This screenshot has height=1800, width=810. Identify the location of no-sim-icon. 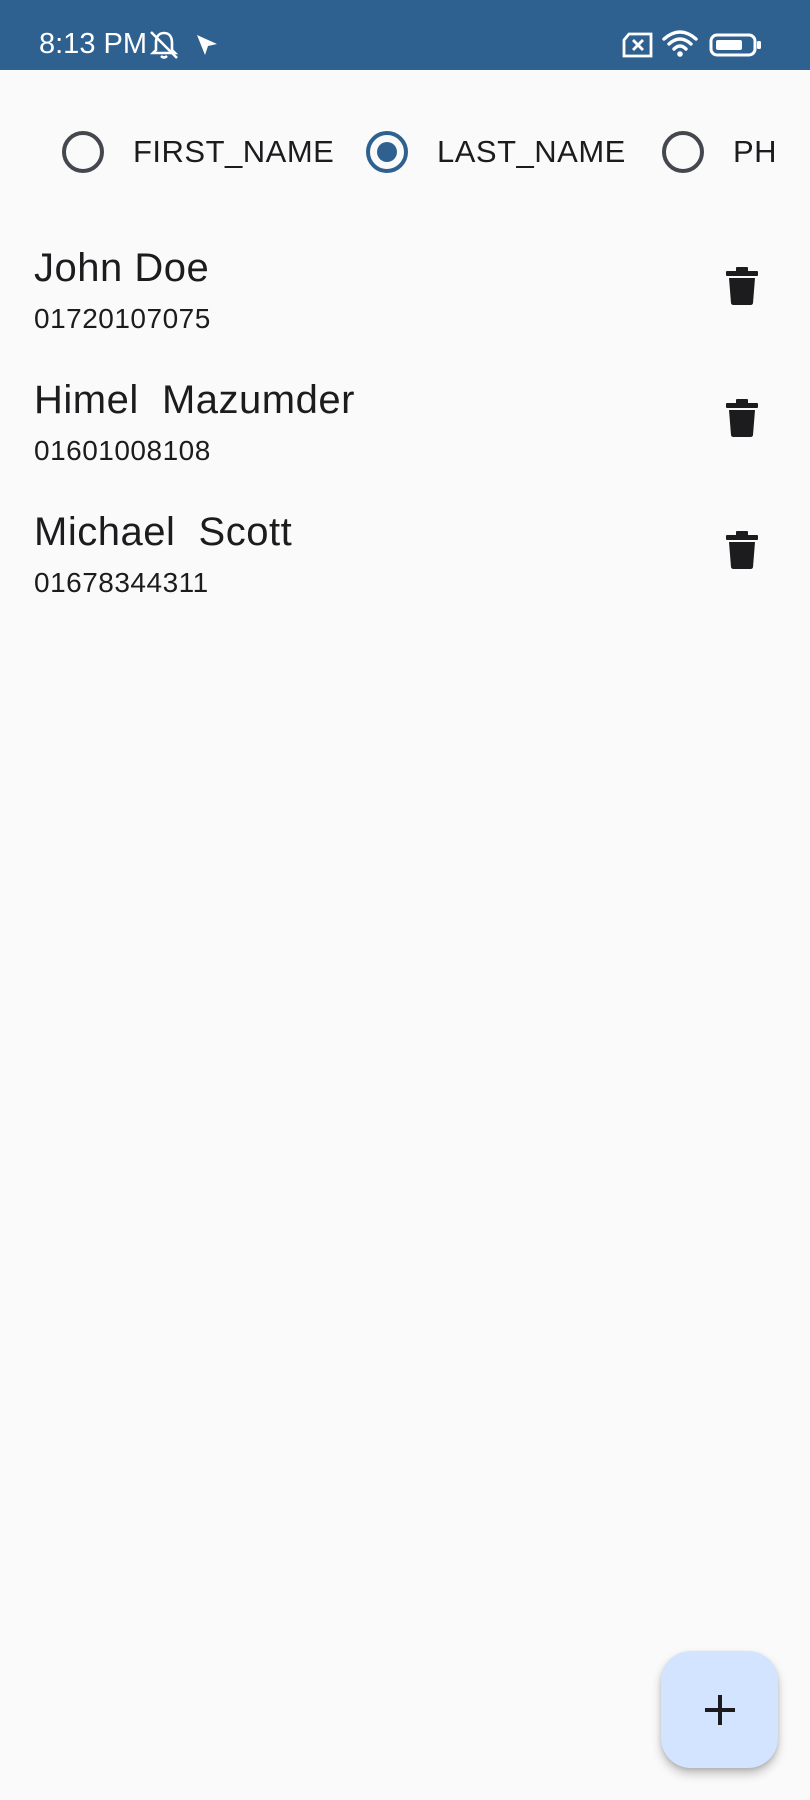
(638, 47).